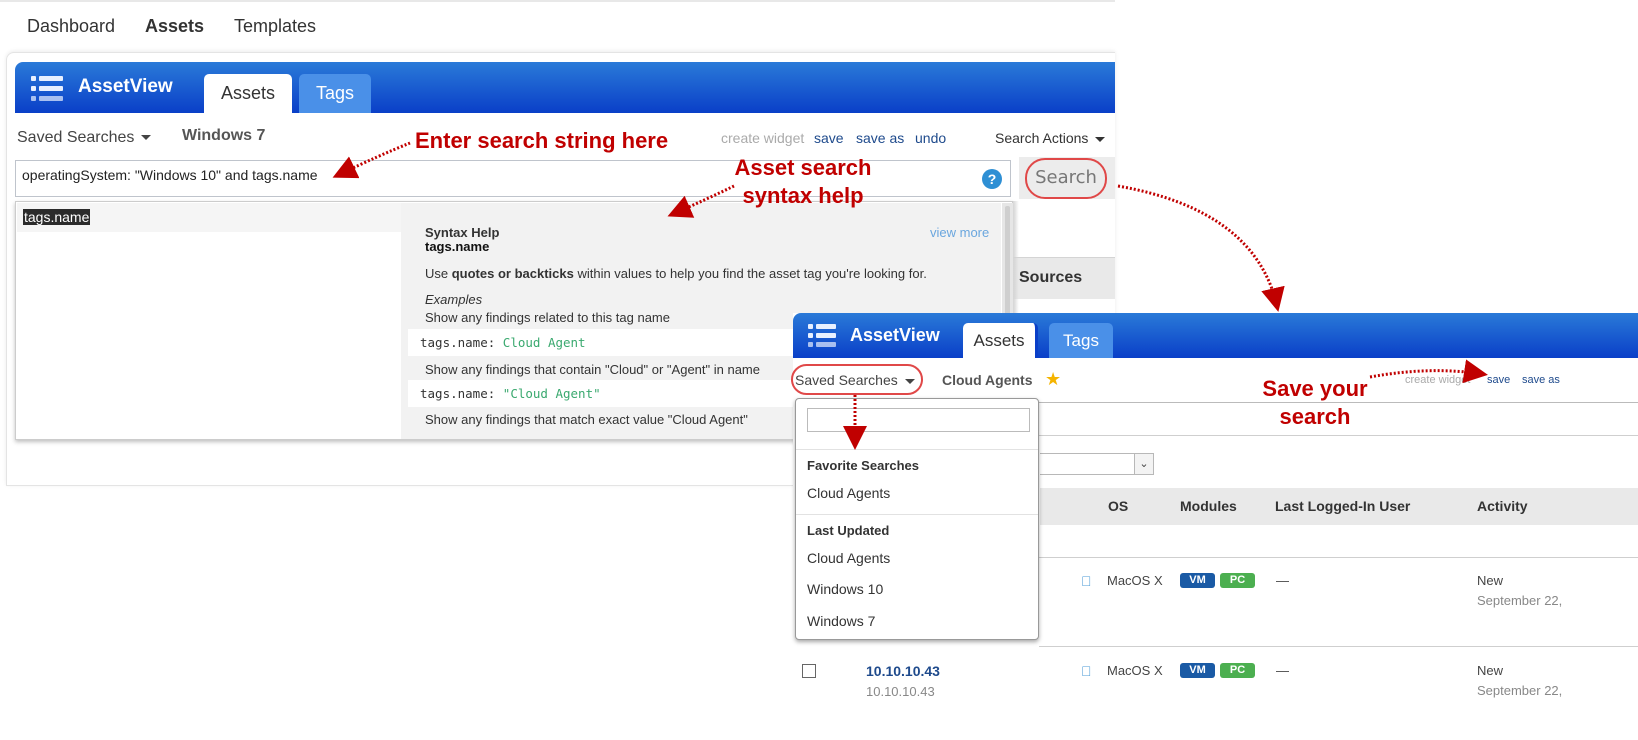 This screenshot has width=1638, height=740. What do you see at coordinates (1066, 178) in the screenshot?
I see `search-button: Search` at bounding box center [1066, 178].